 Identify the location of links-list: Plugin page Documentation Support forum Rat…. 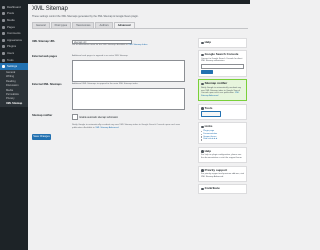
(222, 136).